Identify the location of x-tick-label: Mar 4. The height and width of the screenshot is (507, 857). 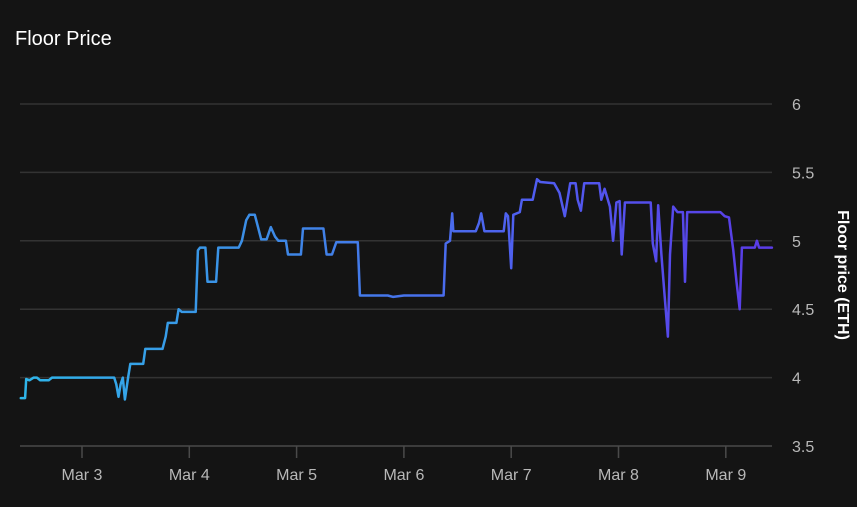
(189, 475).